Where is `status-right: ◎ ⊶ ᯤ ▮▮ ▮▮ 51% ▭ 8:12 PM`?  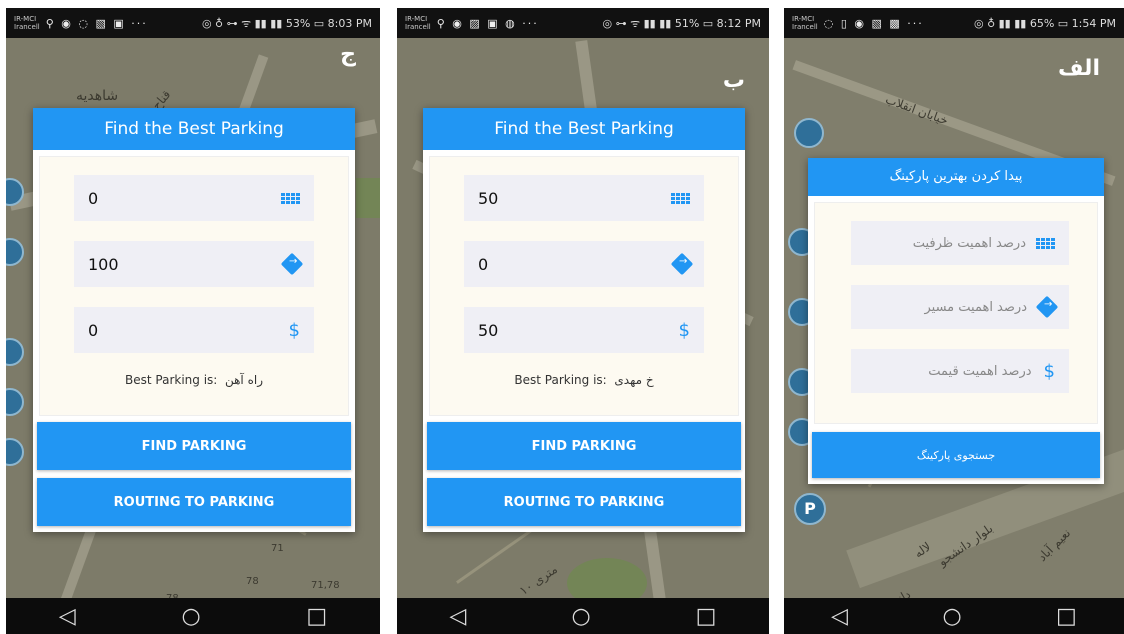
status-right: ◎ ⊶ ᯤ ▮▮ ▮▮ 51% ▭ 8:12 PM is located at coordinates (682, 23).